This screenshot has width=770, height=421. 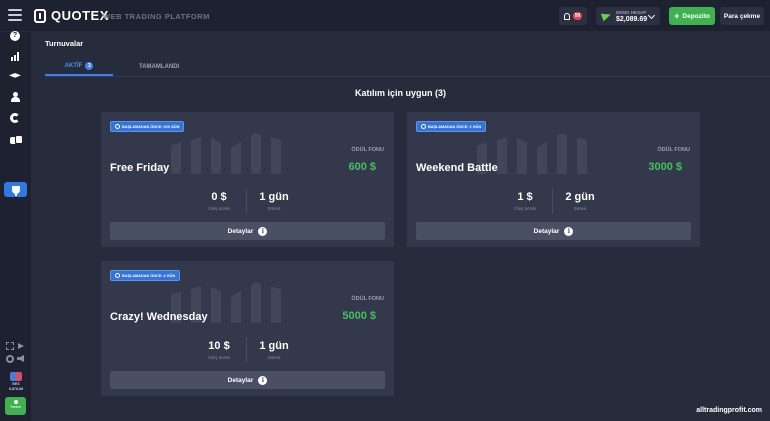 What do you see at coordinates (231, 153) in the screenshot?
I see `card-background-chart` at bounding box center [231, 153].